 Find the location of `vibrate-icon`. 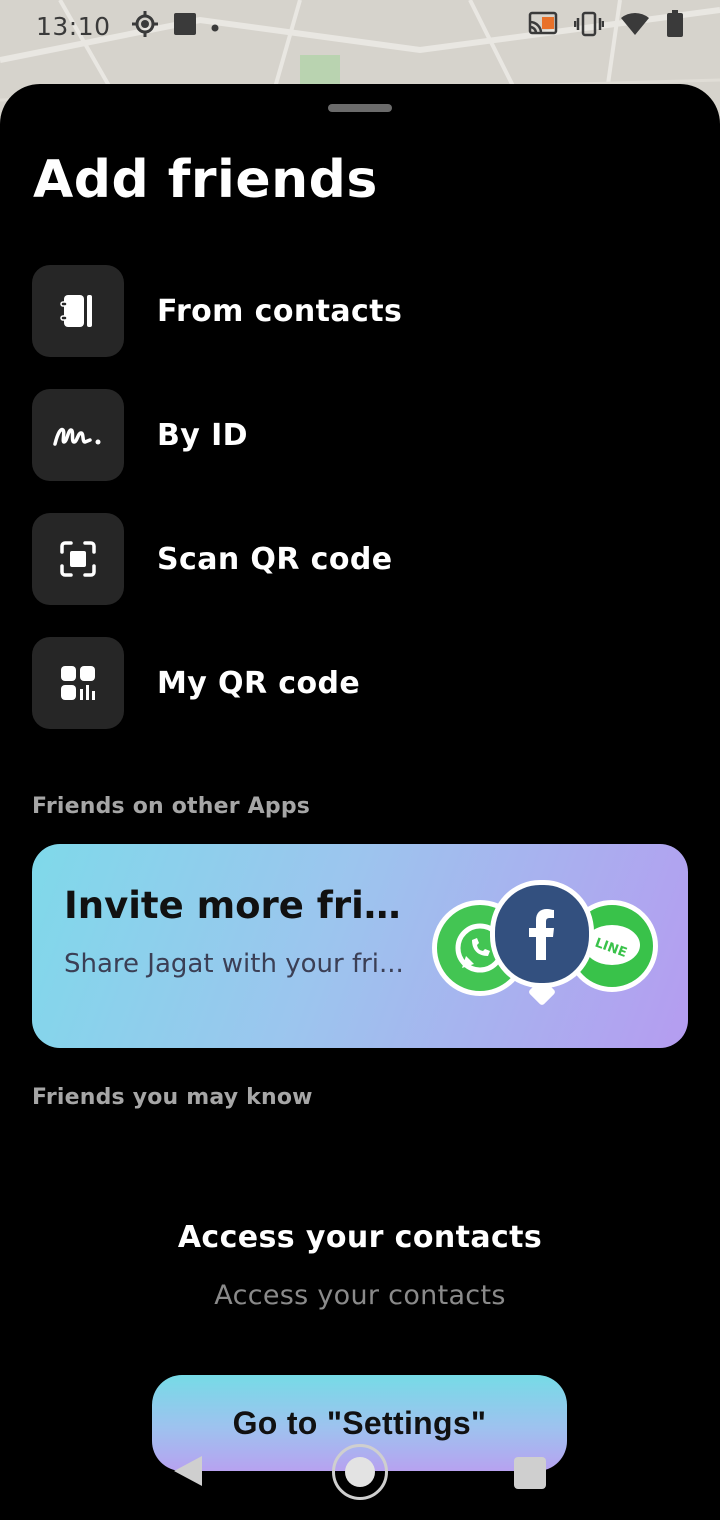

vibrate-icon is located at coordinates (589, 26).